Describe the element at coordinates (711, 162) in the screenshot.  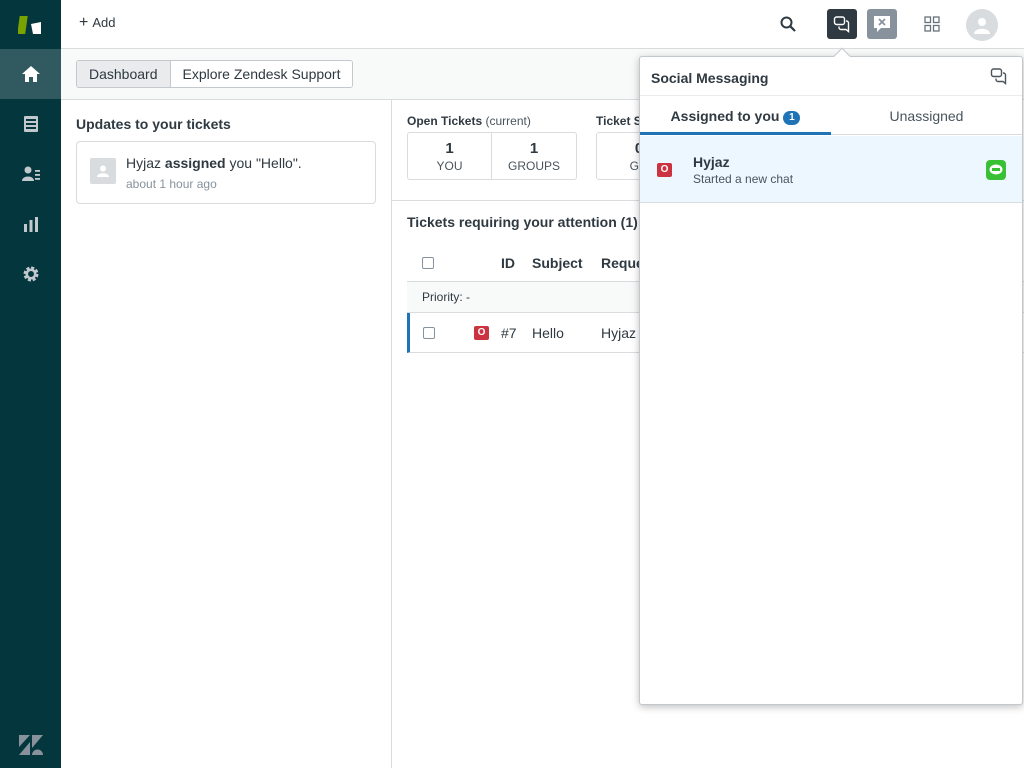
I see `chat-name: Hyjaz` at that location.